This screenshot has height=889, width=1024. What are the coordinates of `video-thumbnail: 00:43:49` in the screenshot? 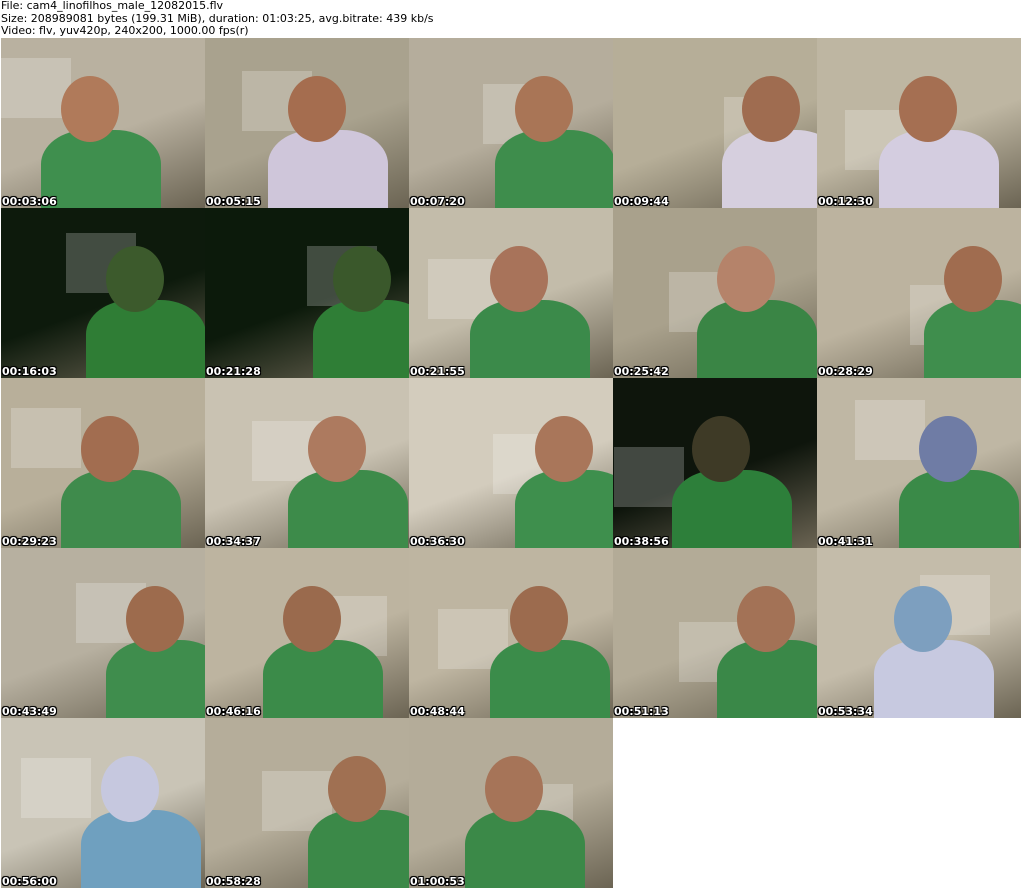 It's located at (103, 633).